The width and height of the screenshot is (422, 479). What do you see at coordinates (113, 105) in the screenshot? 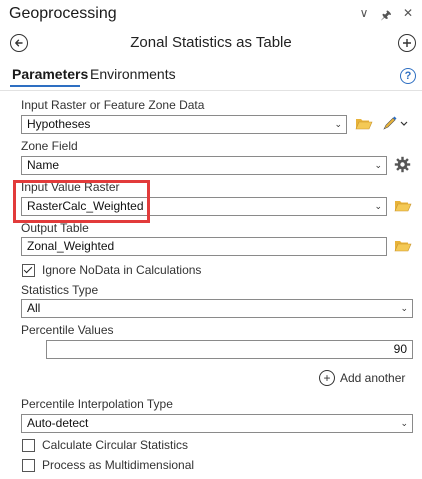
I see `zone-data-label: Input Raster or Feature Zone Data` at bounding box center [113, 105].